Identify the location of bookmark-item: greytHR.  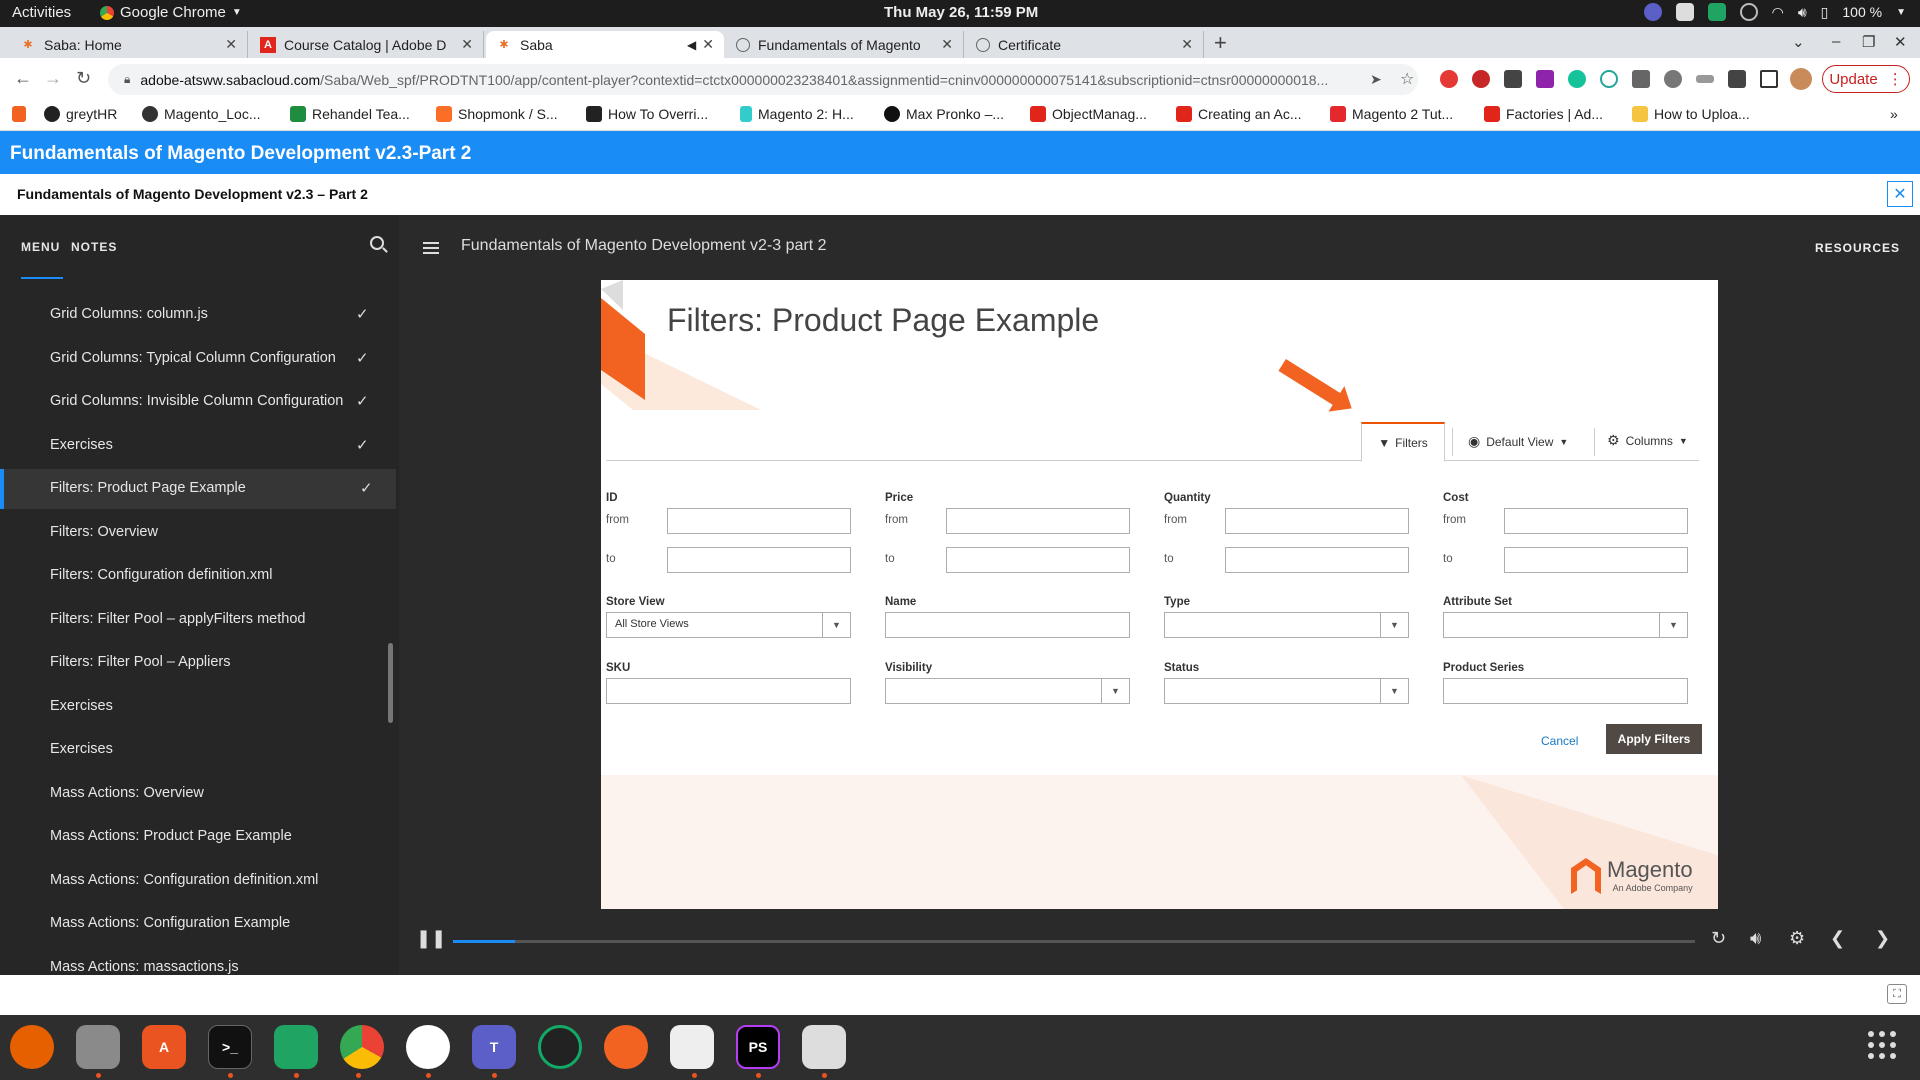
(80, 114).